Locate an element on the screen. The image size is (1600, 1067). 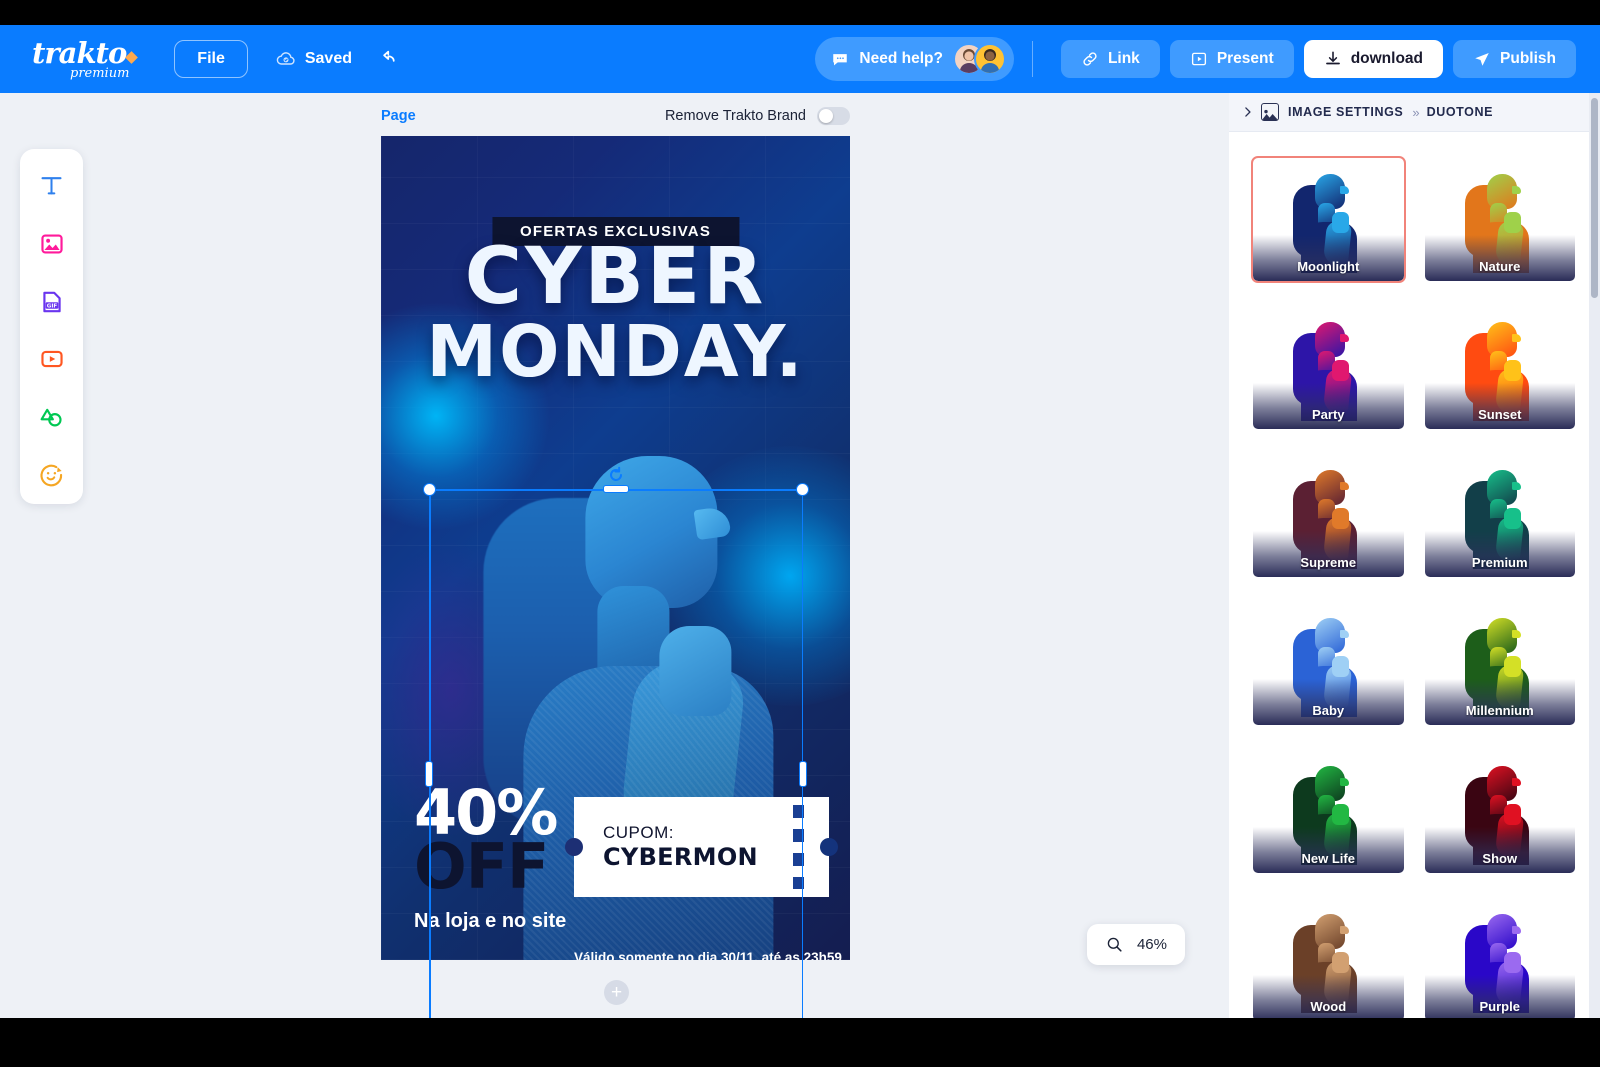
preset-label: Millennium is located at coordinates (1499, 710).